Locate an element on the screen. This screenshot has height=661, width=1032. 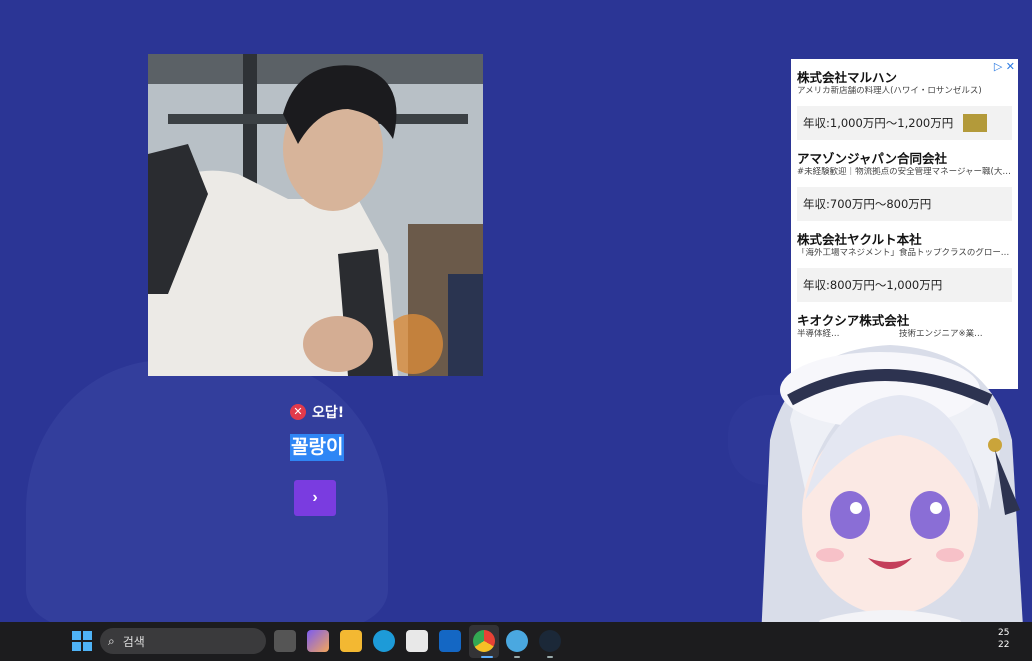
vtuber-avatar is located at coordinates (891, 495).